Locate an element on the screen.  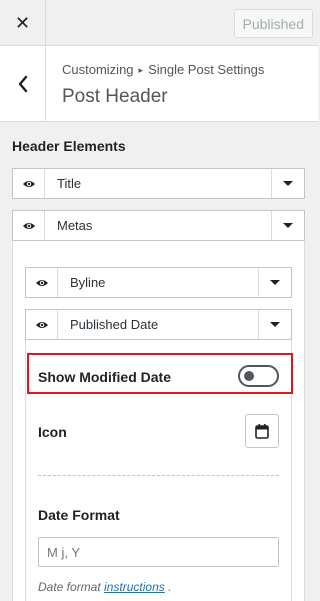
visibility-toggle-metas is located at coordinates (29, 225).